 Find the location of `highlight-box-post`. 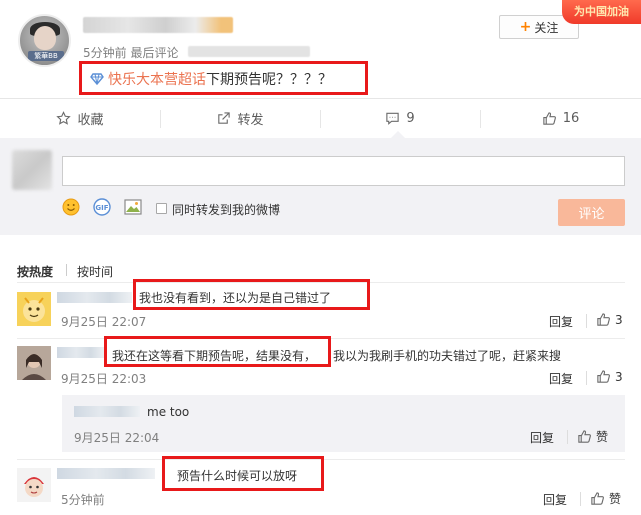

highlight-box-post is located at coordinates (223, 78).